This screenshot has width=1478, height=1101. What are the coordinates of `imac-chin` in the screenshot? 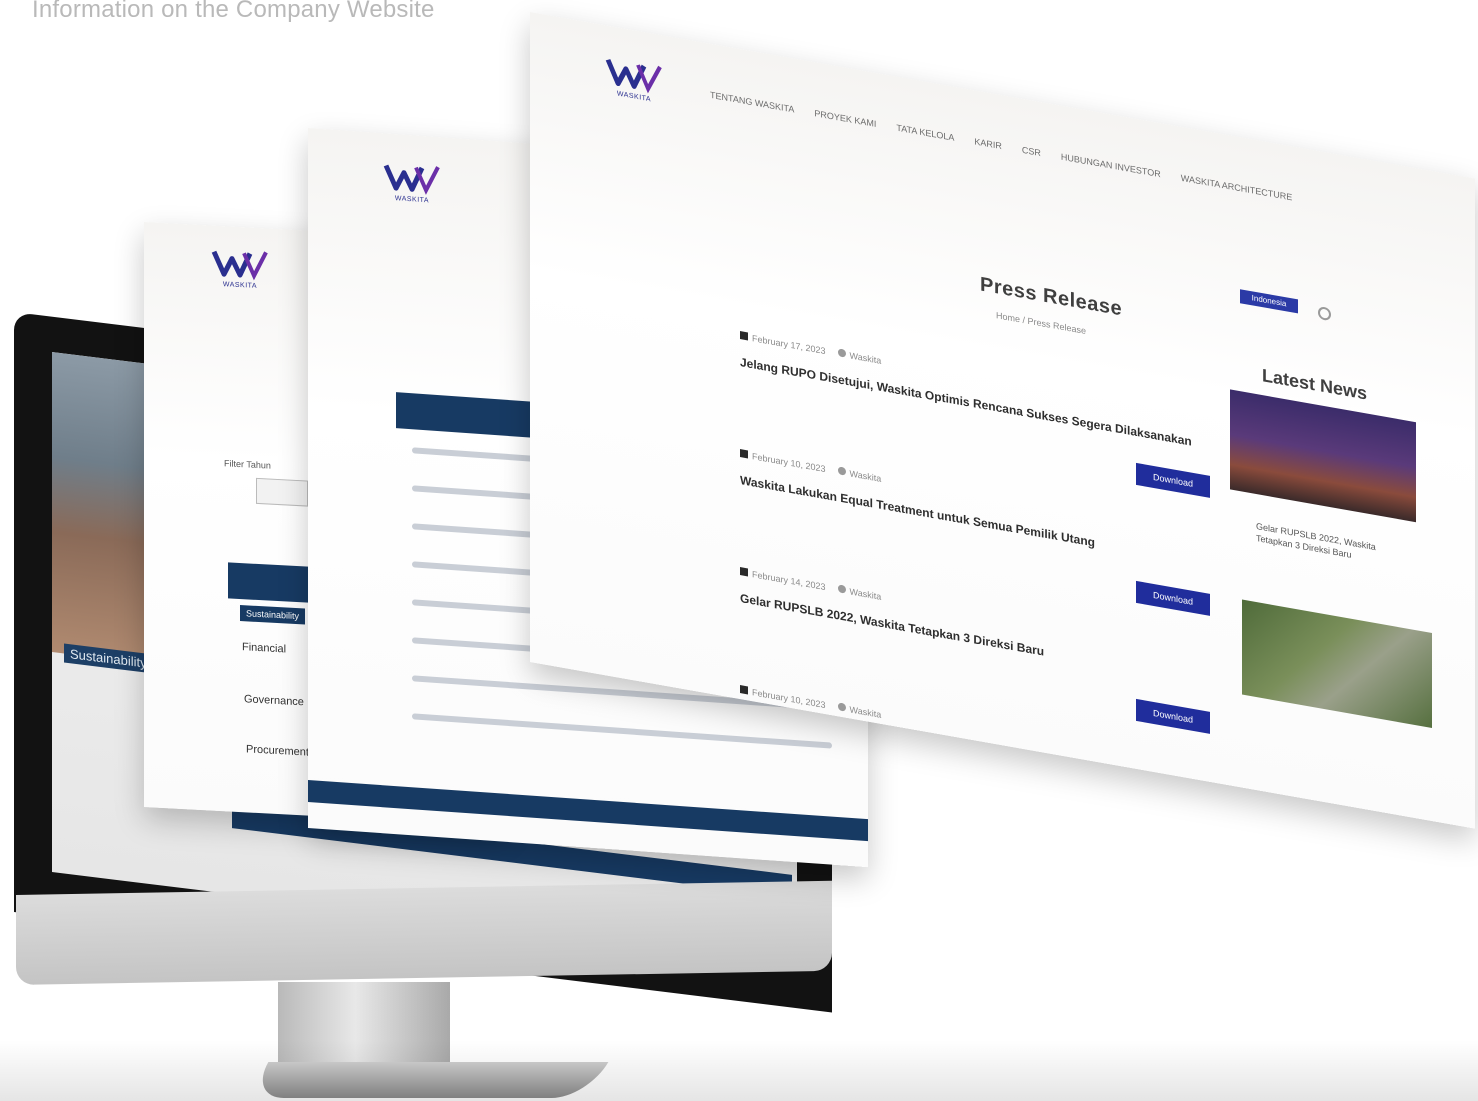 It's located at (424, 932).